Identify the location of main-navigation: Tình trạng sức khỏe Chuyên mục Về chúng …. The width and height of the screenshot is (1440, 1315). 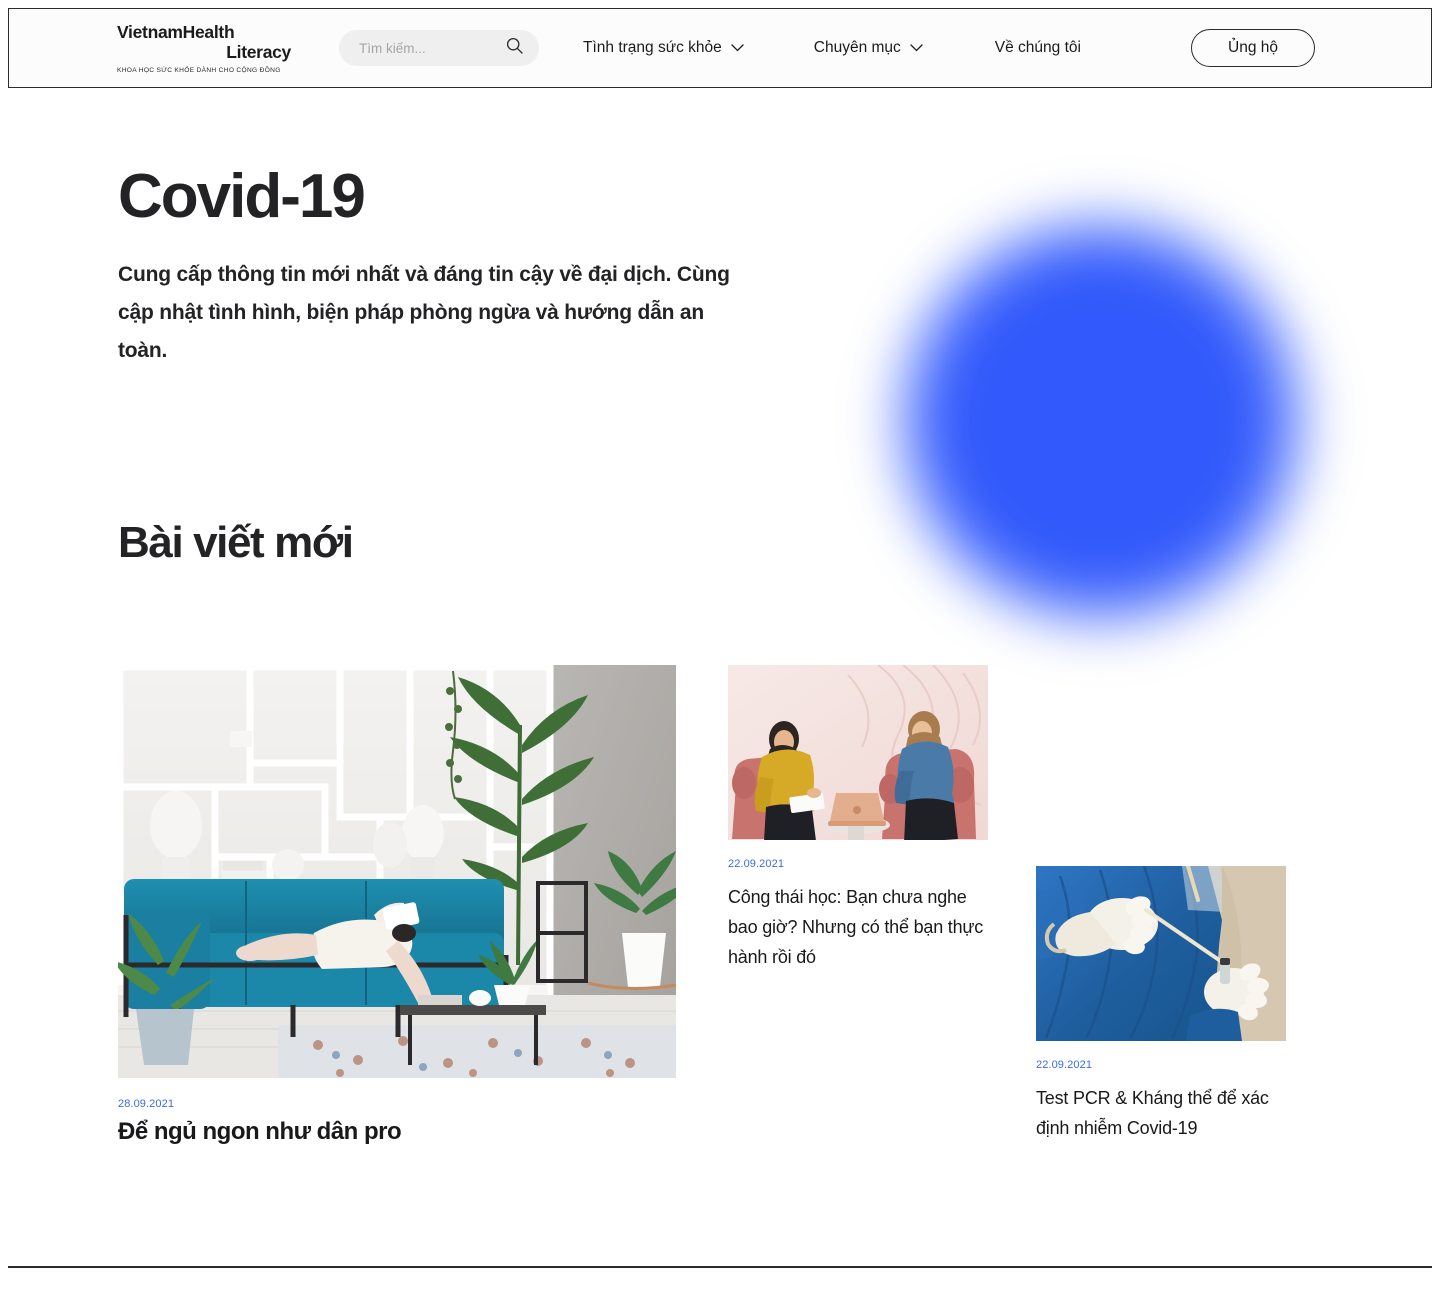
(887, 48).